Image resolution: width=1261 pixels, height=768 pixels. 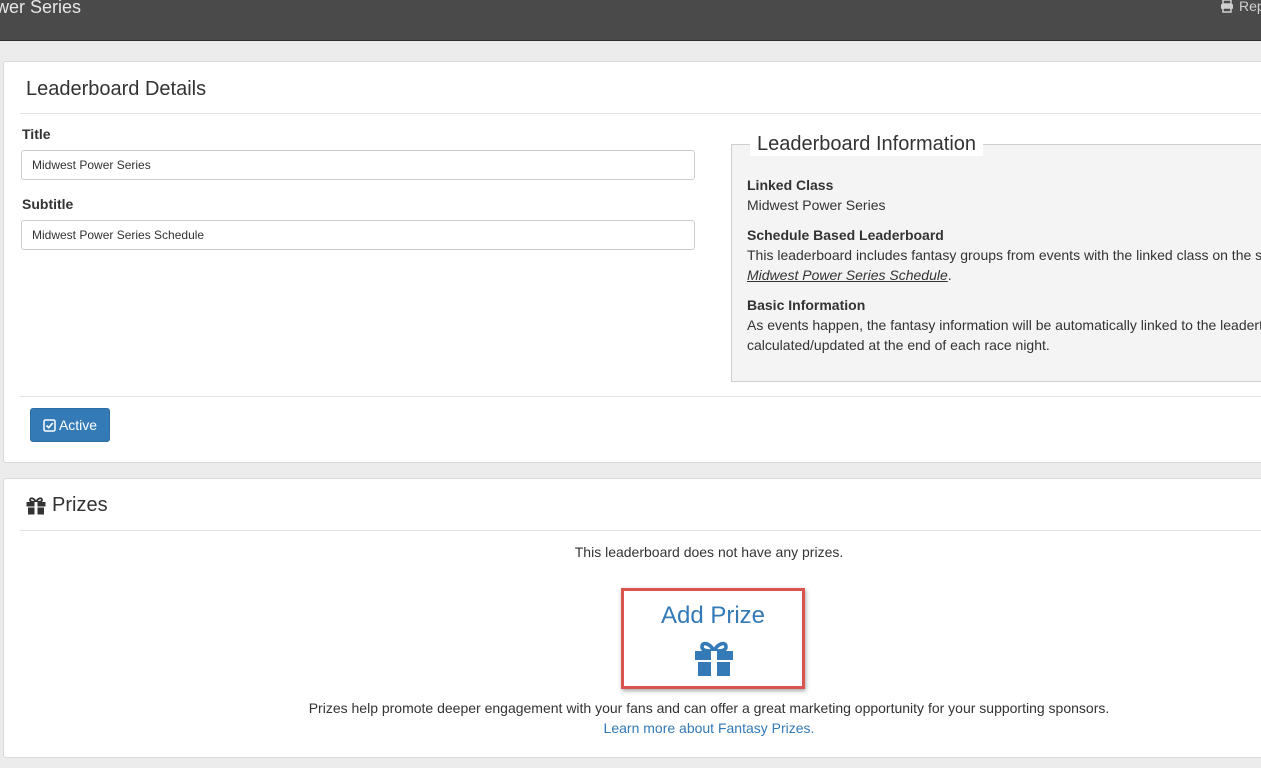 What do you see at coordinates (78, 425) in the screenshot?
I see `active-button-label: Active` at bounding box center [78, 425].